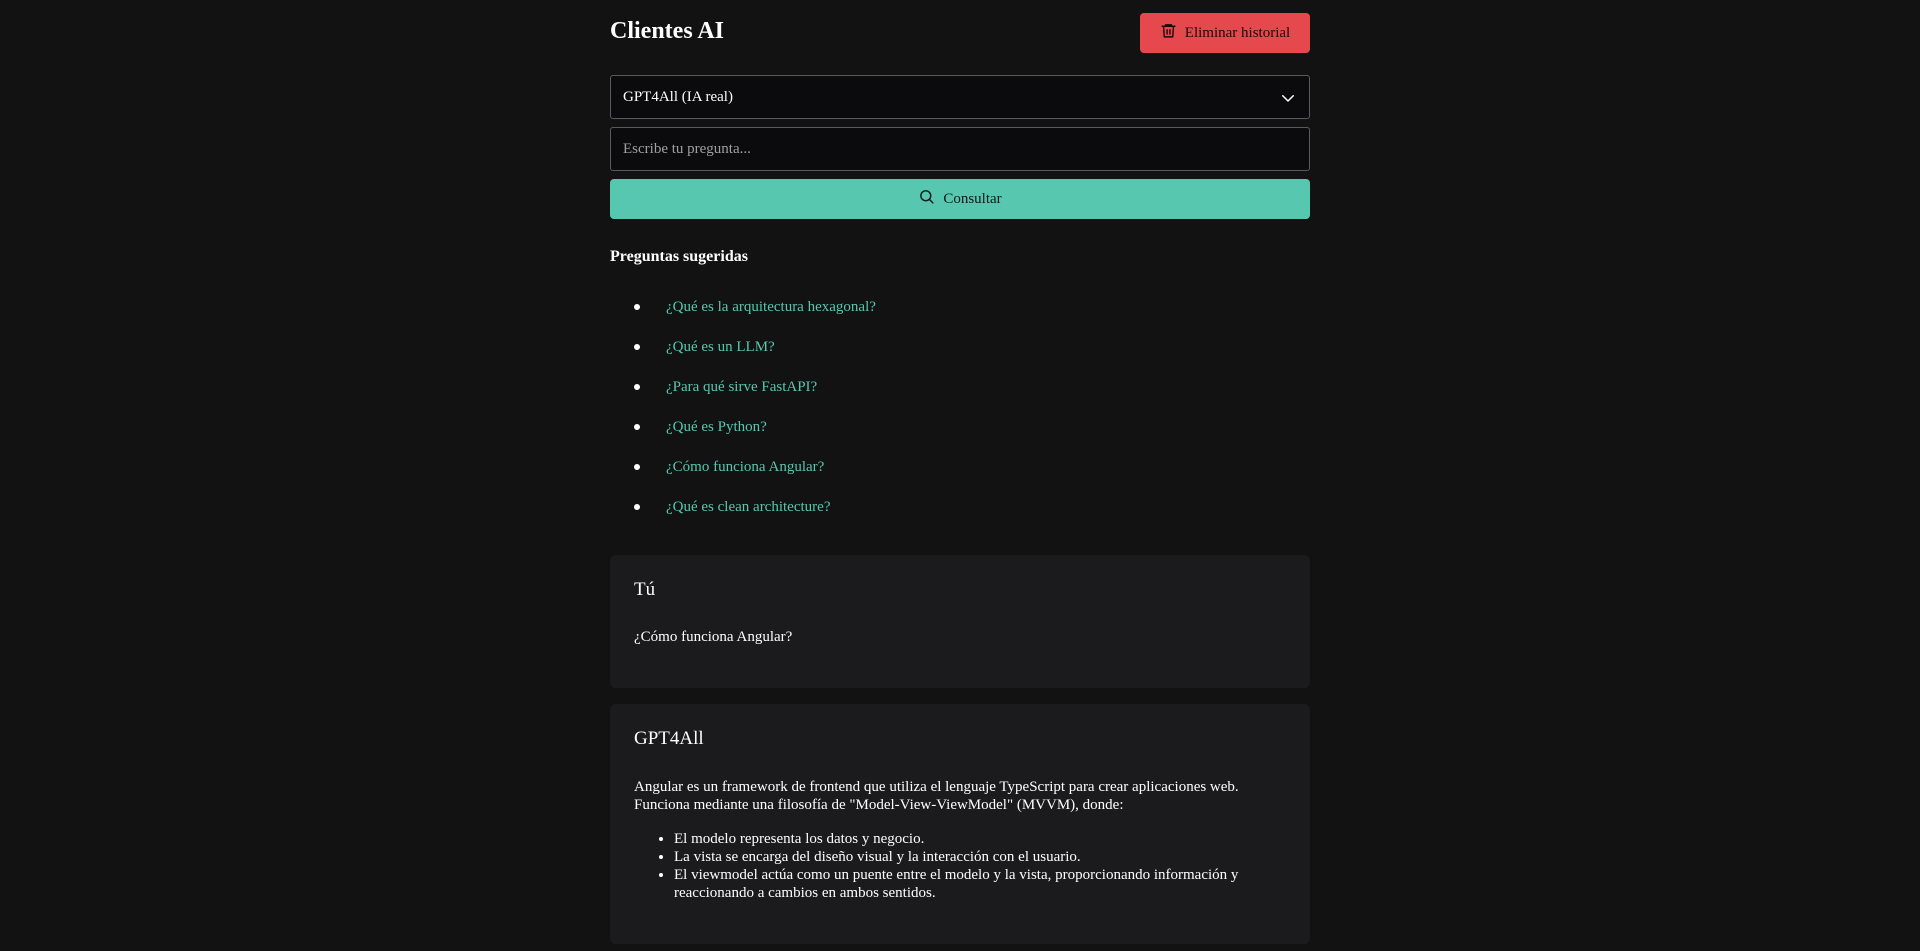 This screenshot has height=951, width=1920. What do you see at coordinates (720, 347) in the screenshot?
I see `suggestion-link: ¿Qué es un LLM?` at bounding box center [720, 347].